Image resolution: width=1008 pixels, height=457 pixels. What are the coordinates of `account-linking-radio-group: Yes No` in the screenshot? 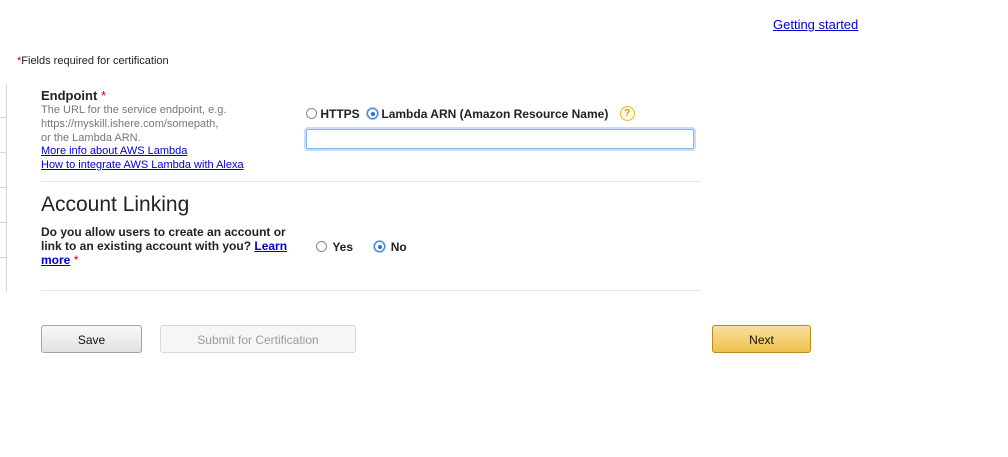 It's located at (370, 246).